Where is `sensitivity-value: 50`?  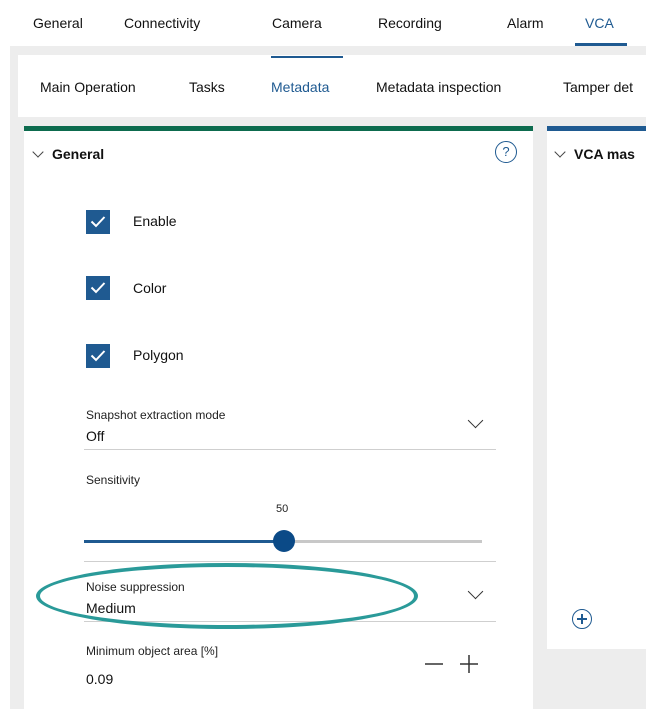
sensitivity-value: 50 is located at coordinates (282, 509).